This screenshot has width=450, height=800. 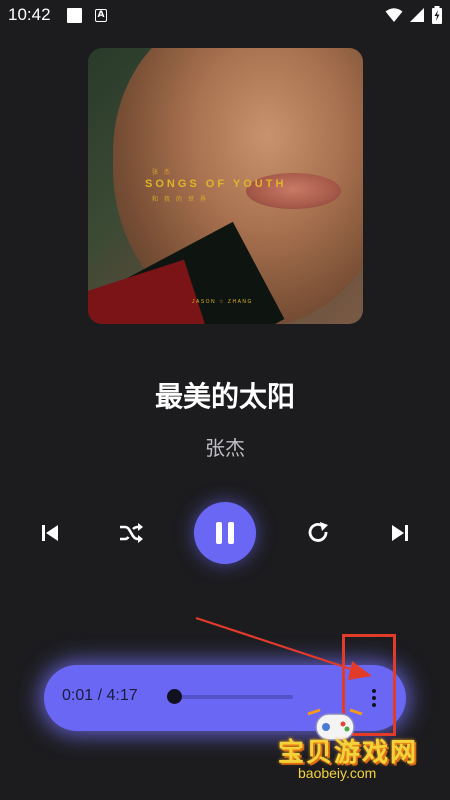 What do you see at coordinates (348, 753) in the screenshot?
I see `watermark-brand: 宝贝游戏网` at bounding box center [348, 753].